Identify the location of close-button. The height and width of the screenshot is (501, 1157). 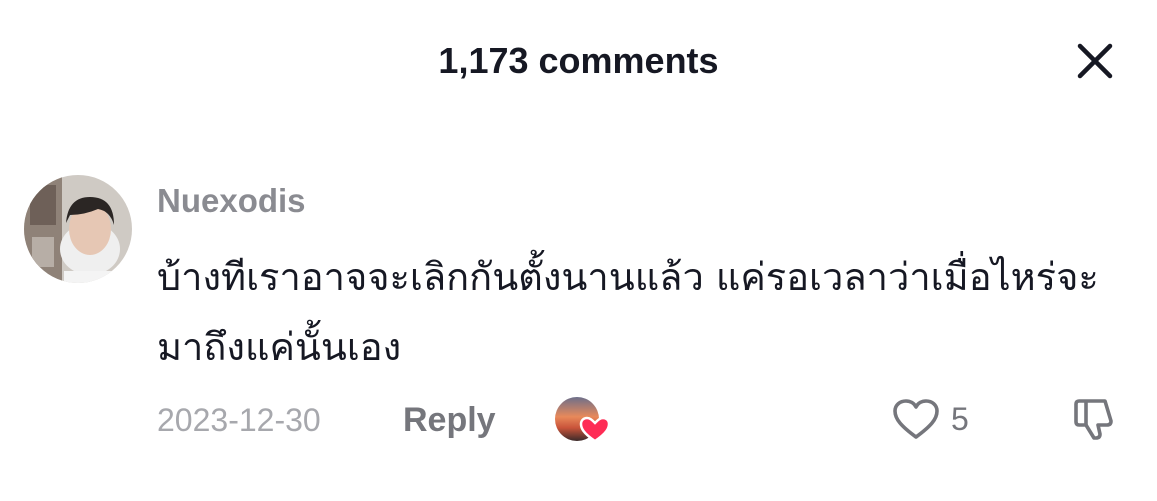
(1095, 61).